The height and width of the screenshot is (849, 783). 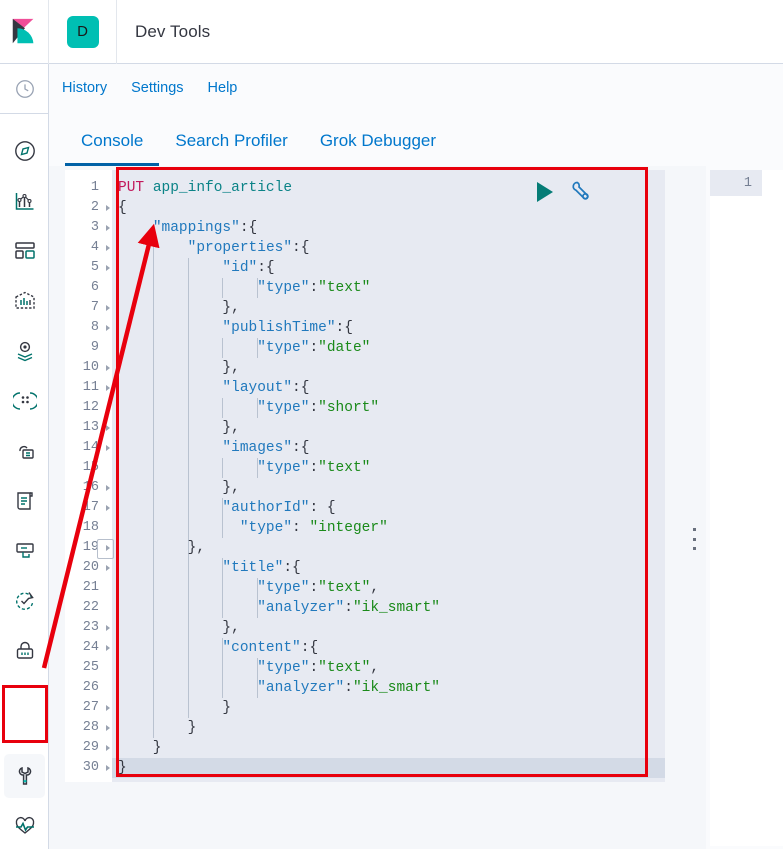 I want to click on wrench-dev-tools-icon, so click(x=24, y=775).